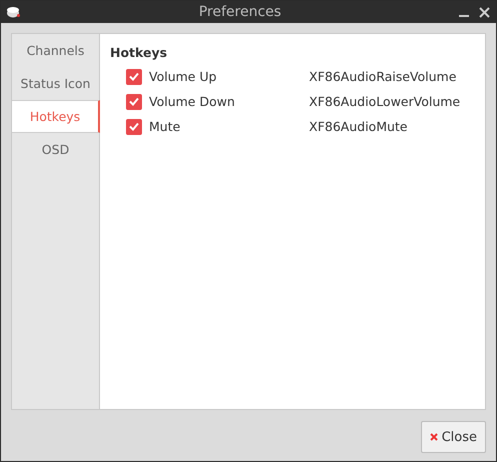 This screenshot has height=462, width=497. What do you see at coordinates (56, 116) in the screenshot?
I see `tab: Hotkeys` at bounding box center [56, 116].